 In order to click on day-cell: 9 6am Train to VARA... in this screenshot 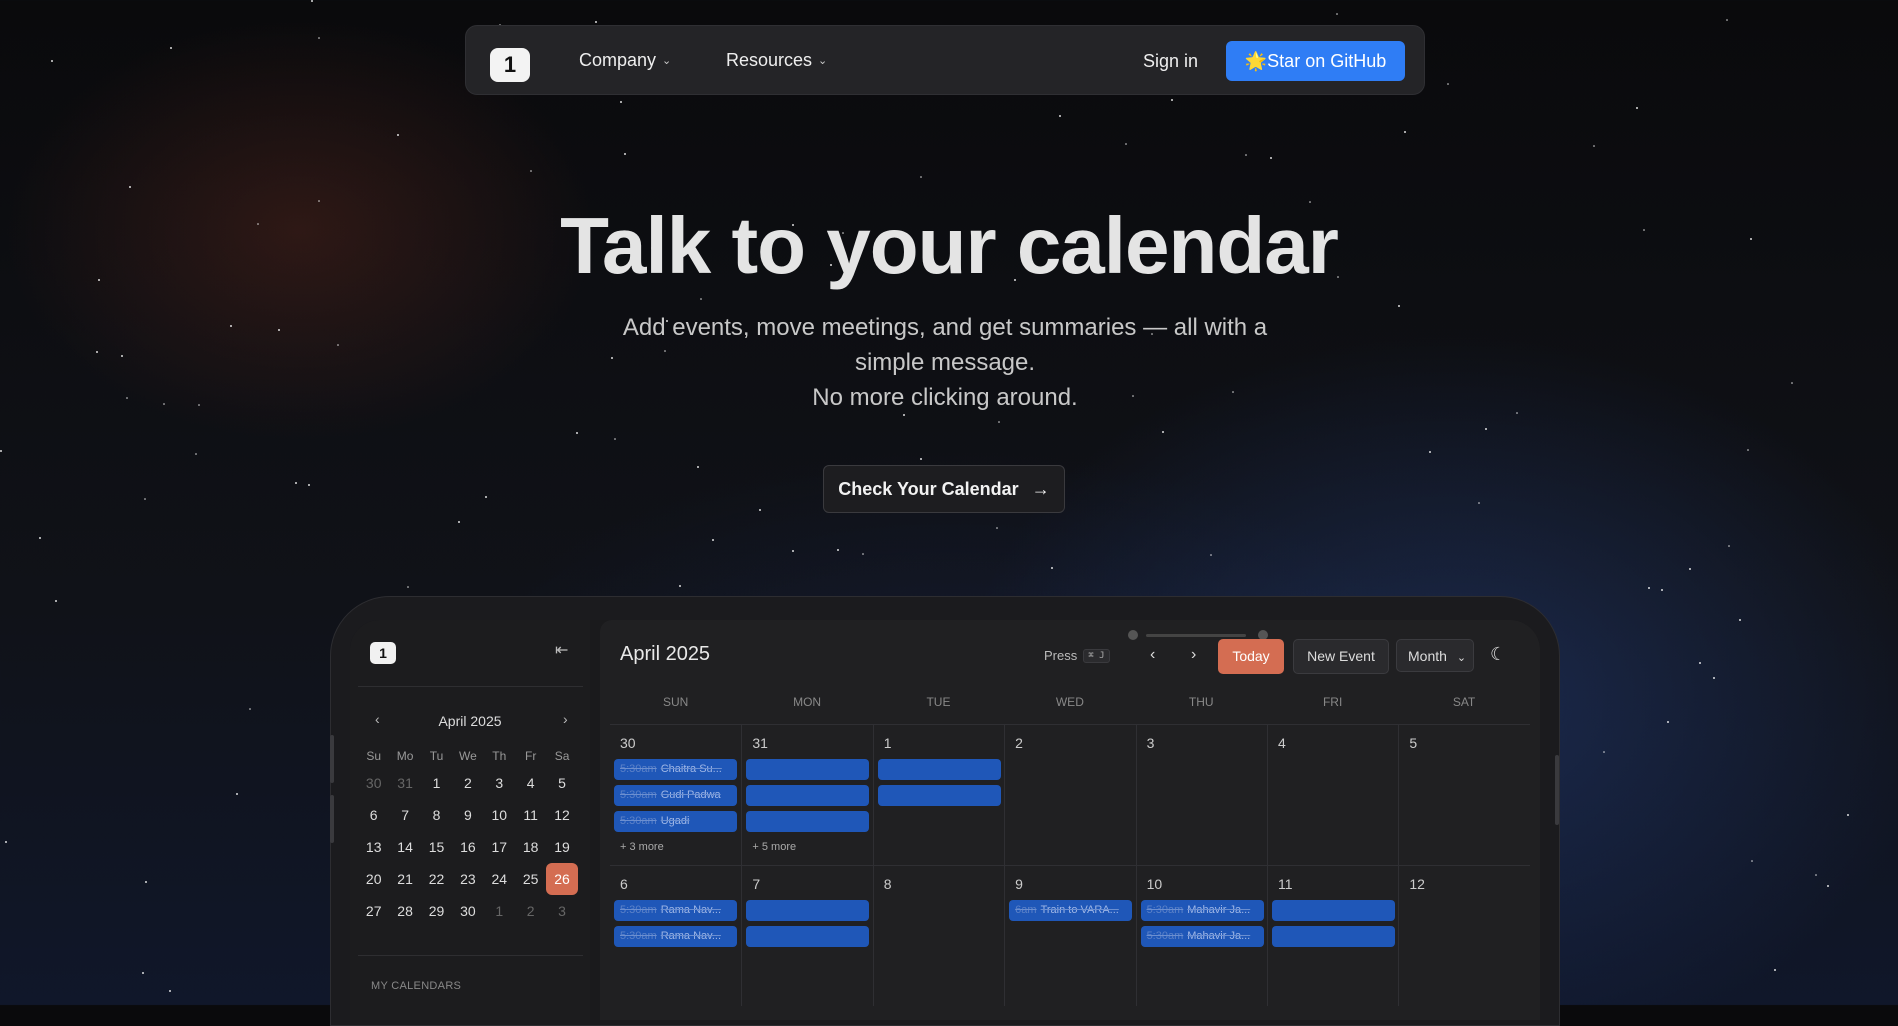, I will do `click(1070, 935)`.